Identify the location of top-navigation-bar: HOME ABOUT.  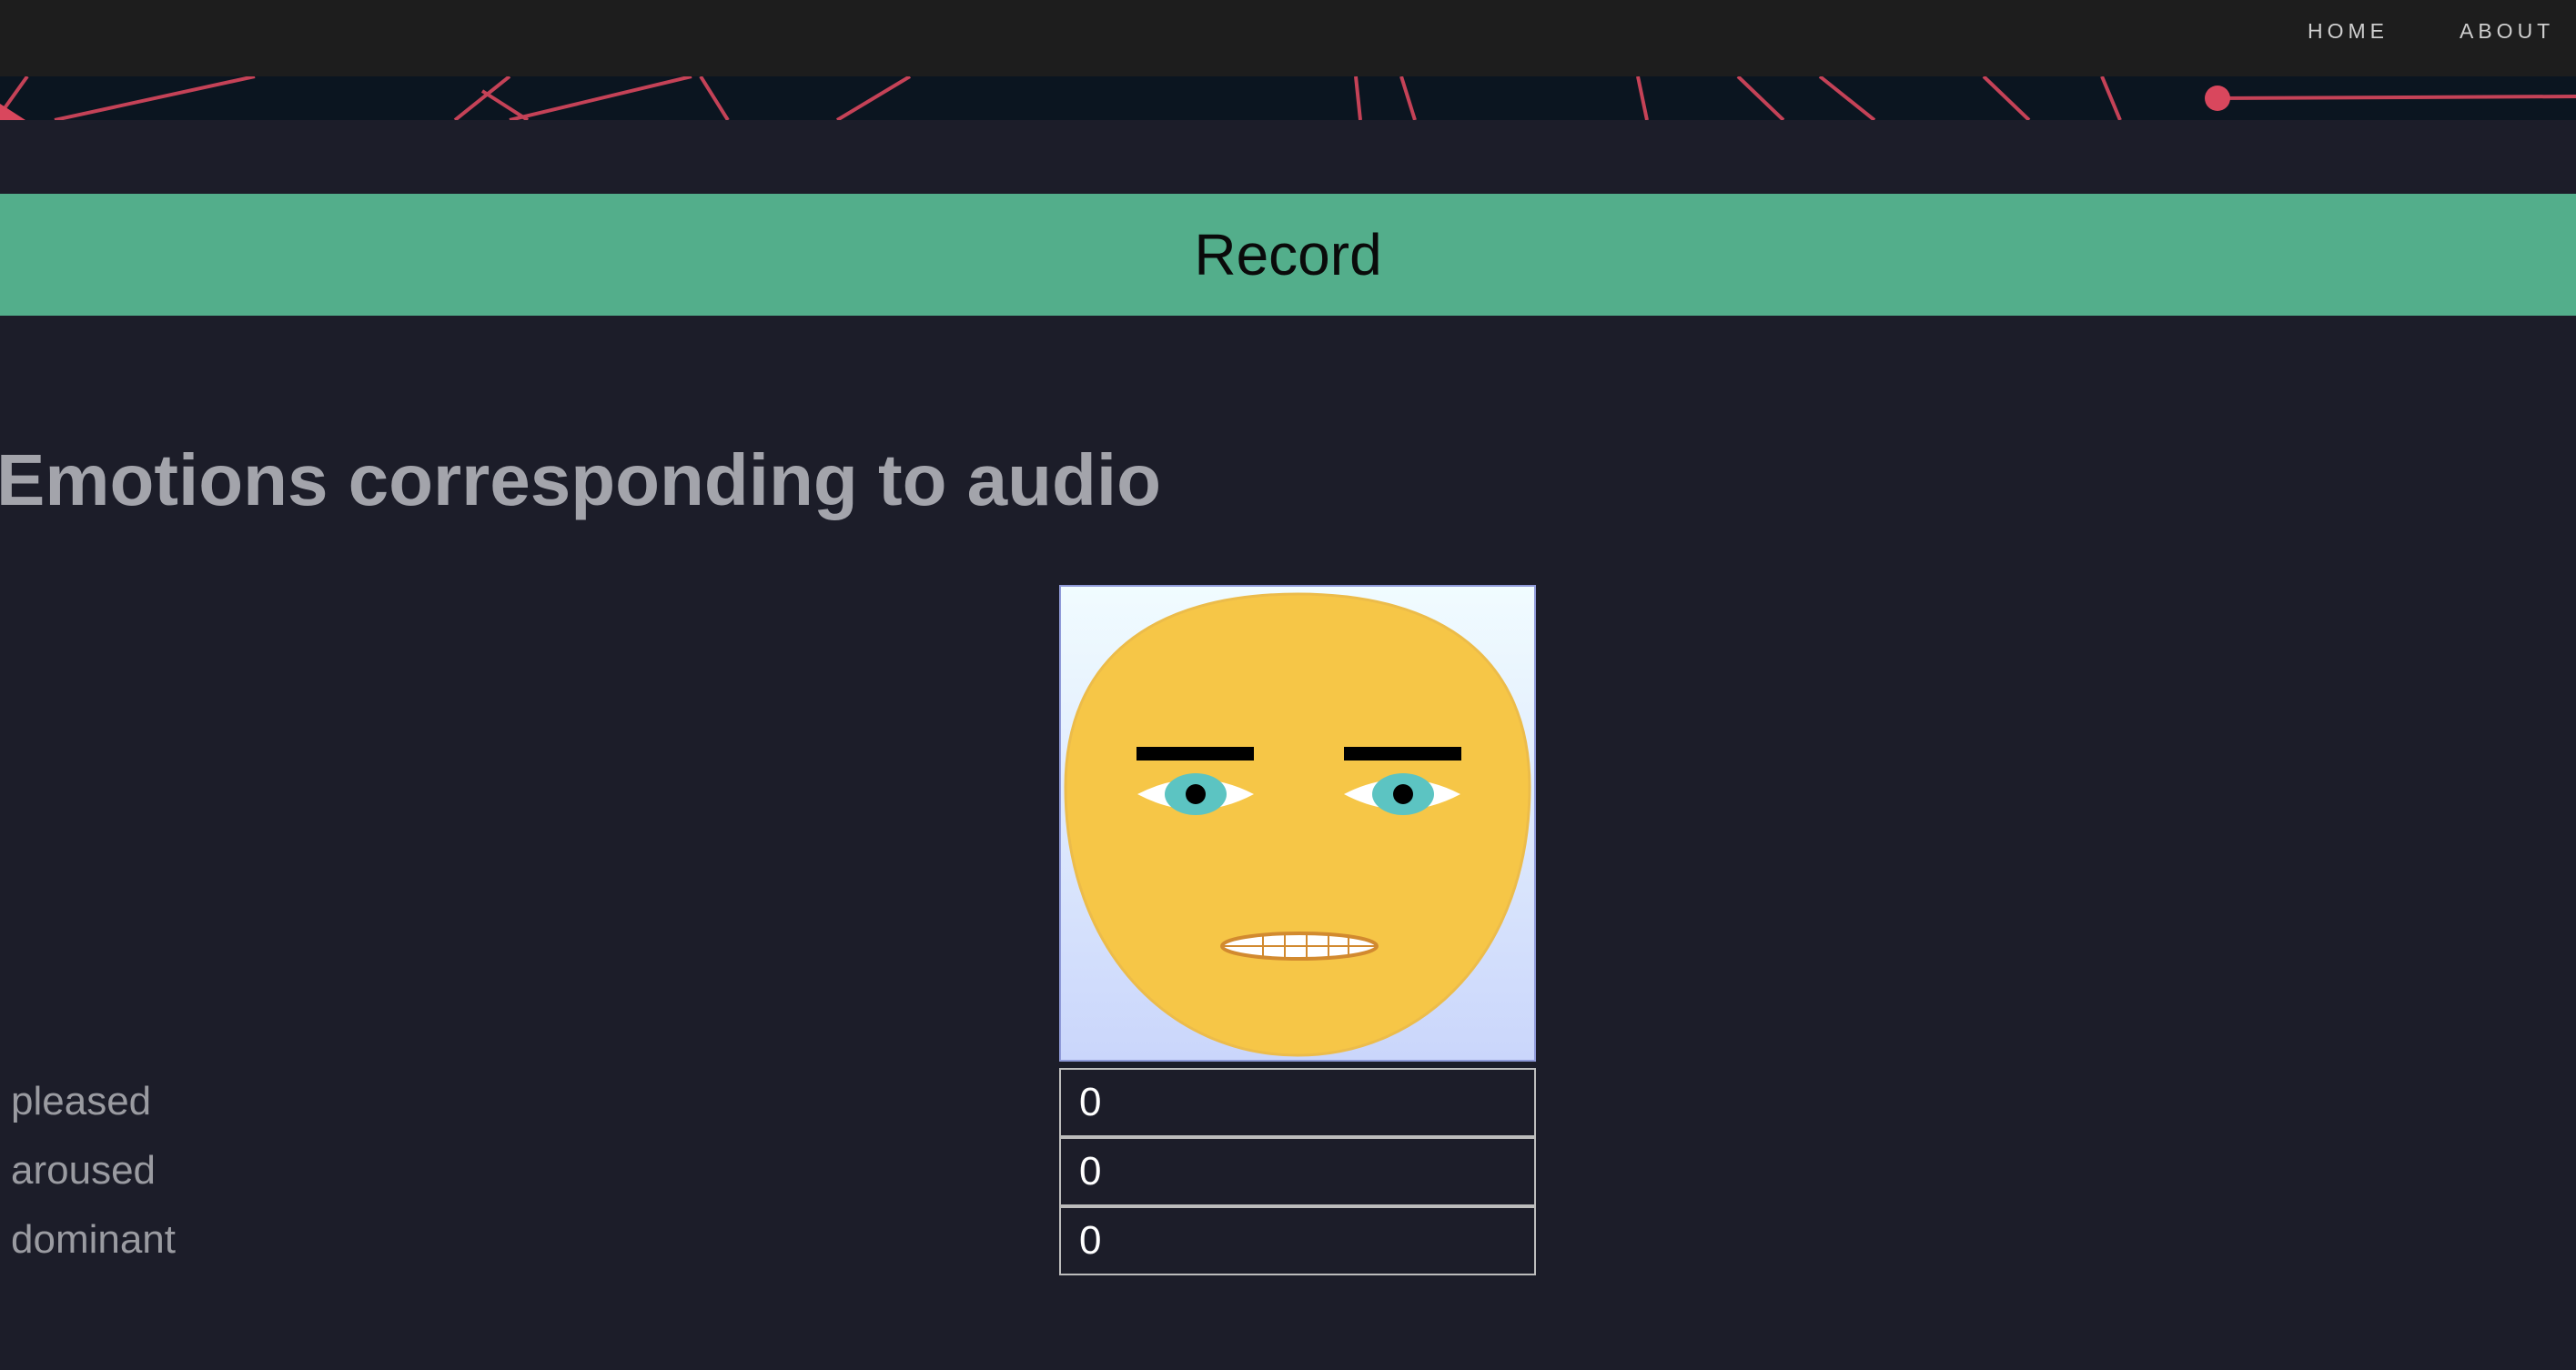
(1288, 38).